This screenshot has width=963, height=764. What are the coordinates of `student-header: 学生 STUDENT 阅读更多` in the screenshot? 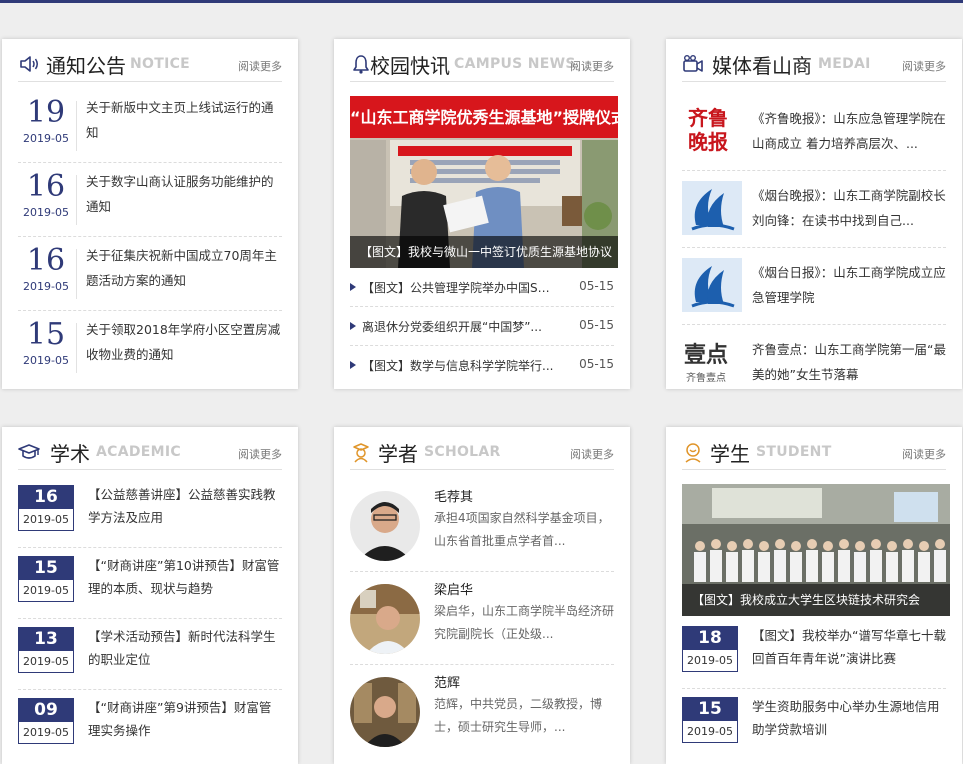 It's located at (814, 453).